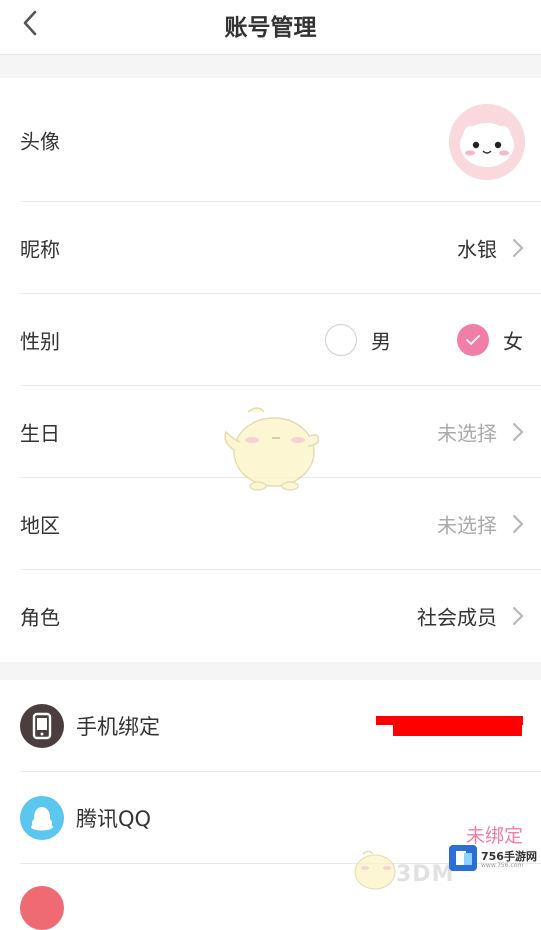 This screenshot has height=930, width=541. I want to click on region-value: 未选择, so click(467, 525).